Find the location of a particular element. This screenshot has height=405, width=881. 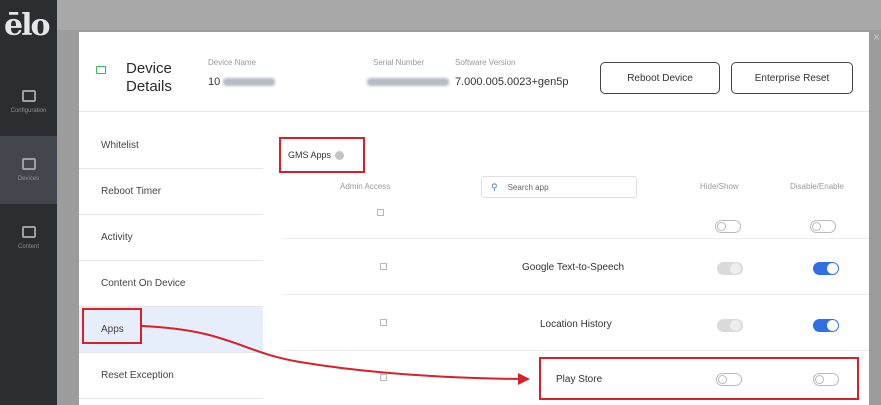

redacted-serial-number is located at coordinates (408, 82).